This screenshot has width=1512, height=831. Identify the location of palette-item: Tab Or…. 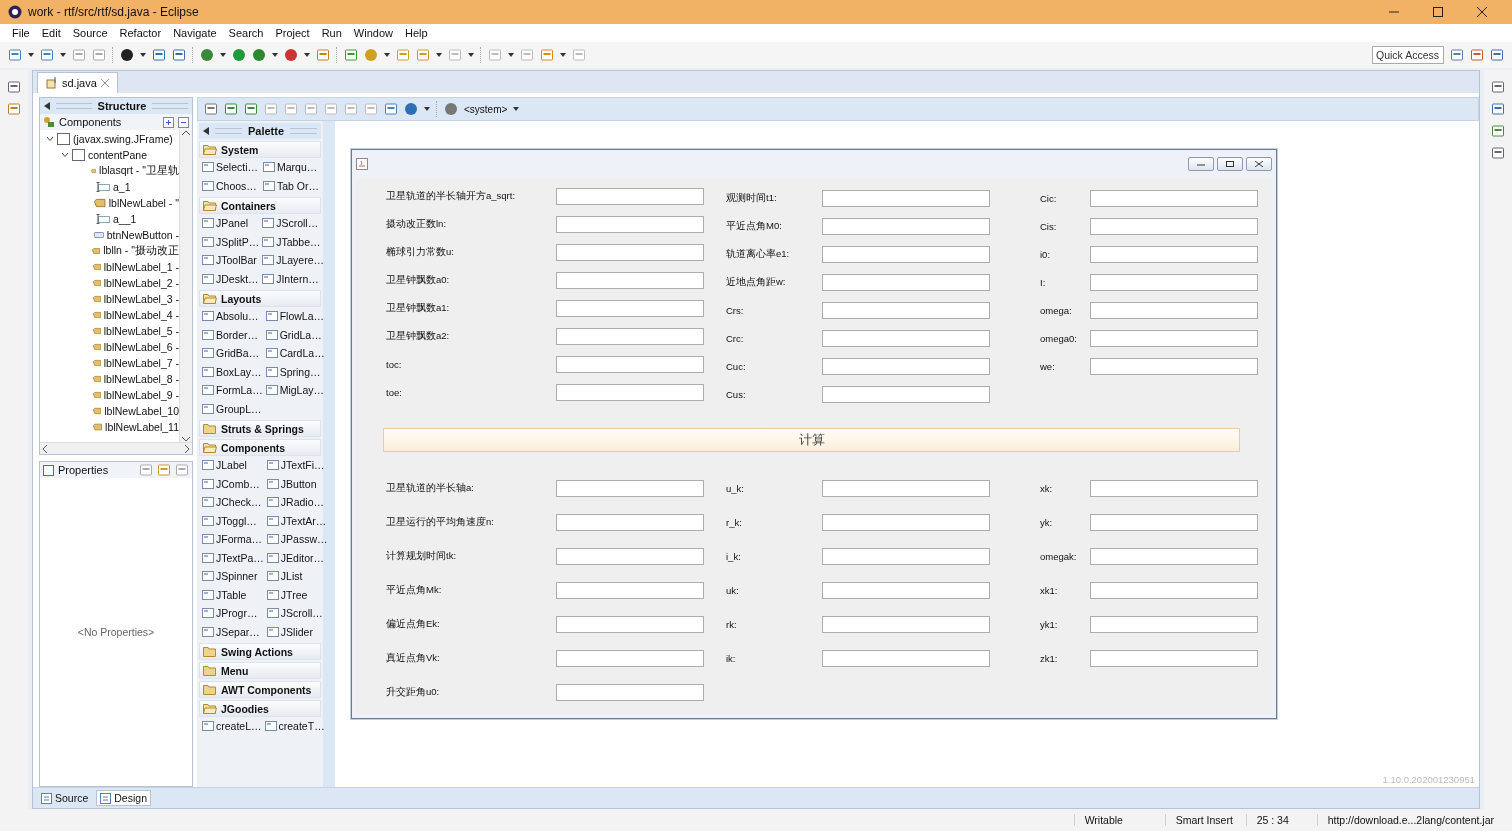
(298, 185).